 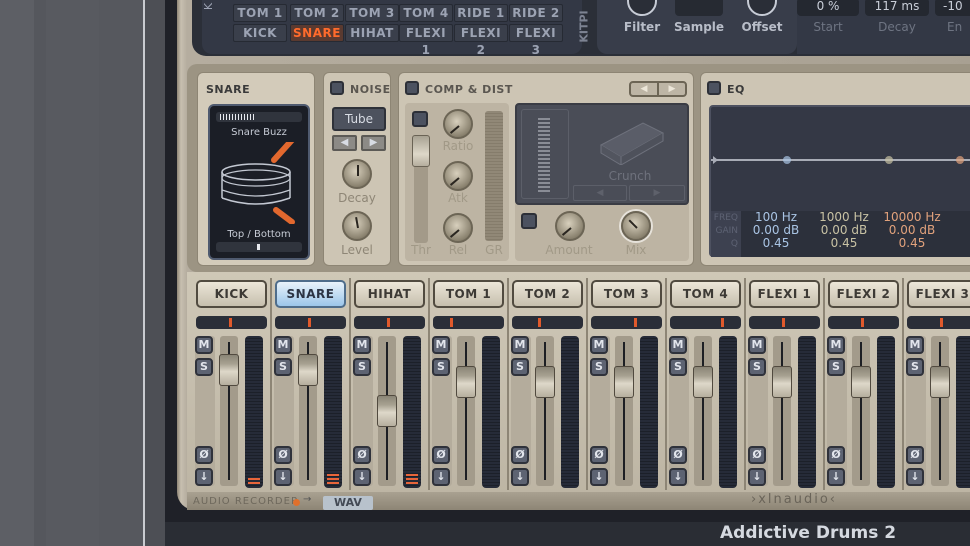 What do you see at coordinates (421, 151) in the screenshot?
I see `threshold-fader-cap` at bounding box center [421, 151].